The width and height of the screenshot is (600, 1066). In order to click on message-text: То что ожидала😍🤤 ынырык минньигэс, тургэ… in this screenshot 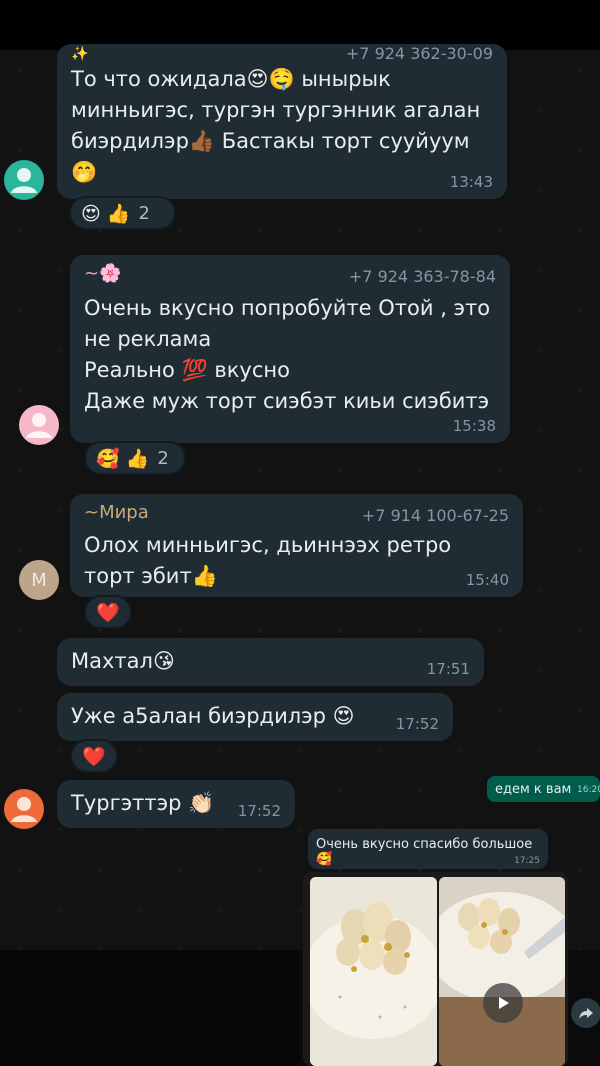, I will do `click(276, 125)`.